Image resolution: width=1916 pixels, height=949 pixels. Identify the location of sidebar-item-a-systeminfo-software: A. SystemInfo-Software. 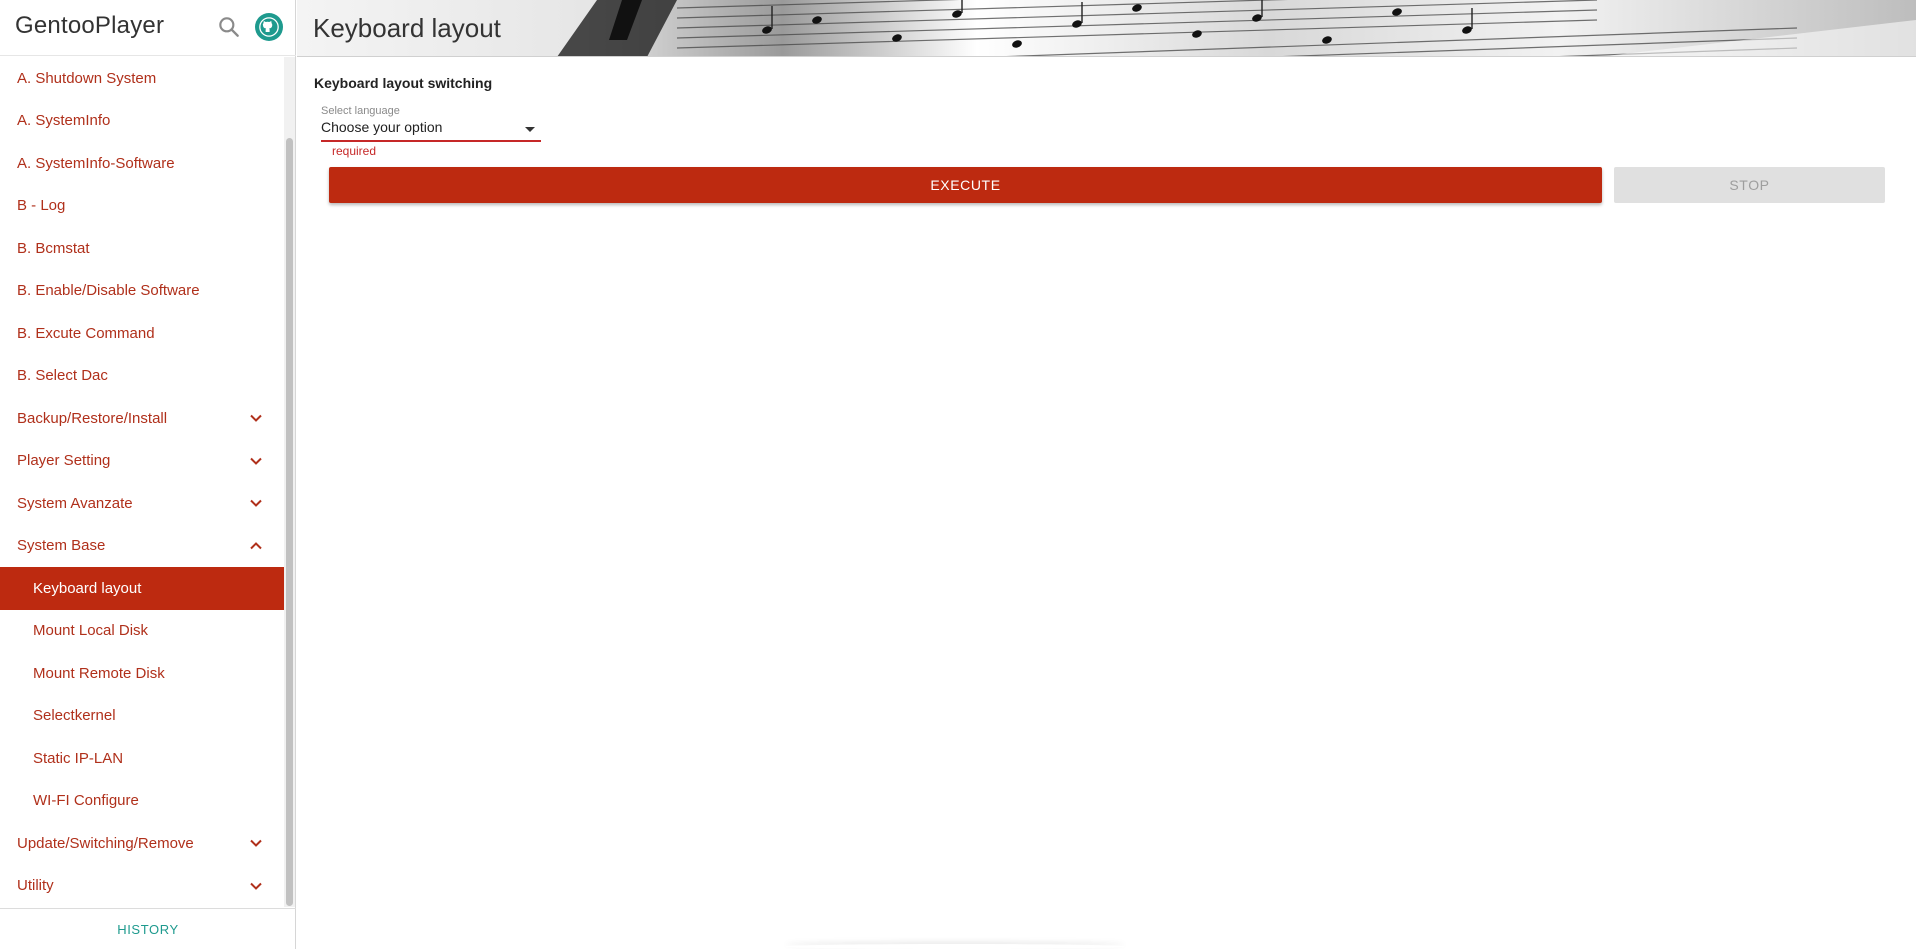
(142, 163).